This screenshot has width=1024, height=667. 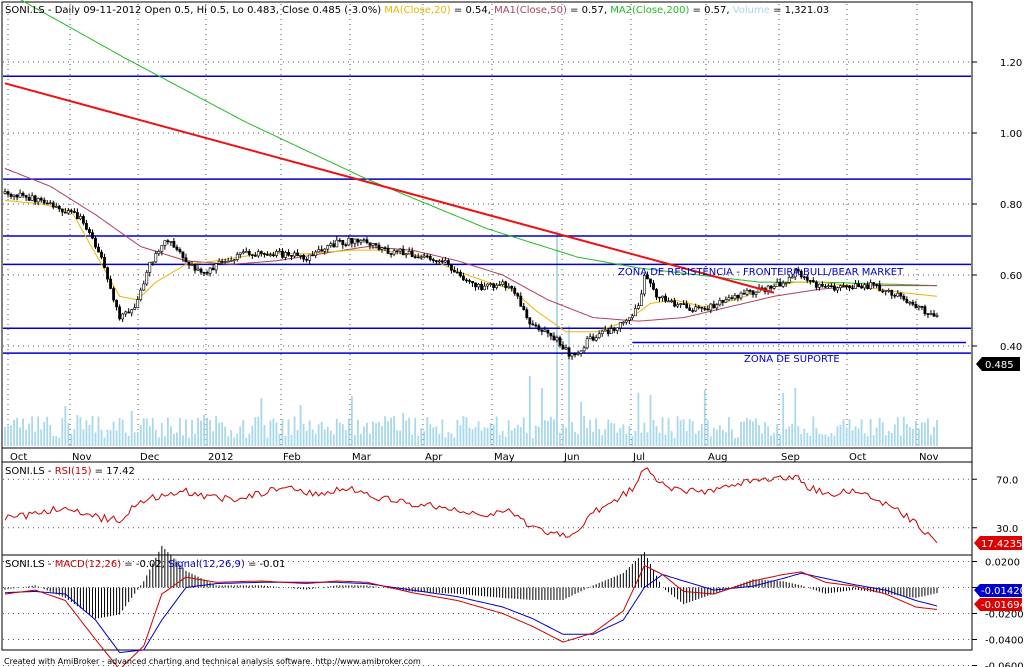 What do you see at coordinates (1011, 134) in the screenshot?
I see `price-tick-label: 1.00` at bounding box center [1011, 134].